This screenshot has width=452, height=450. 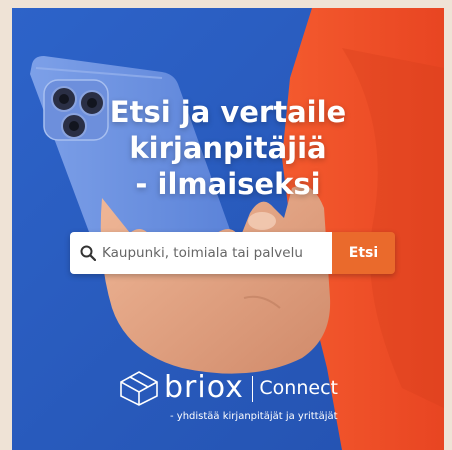 What do you see at coordinates (298, 388) in the screenshot?
I see `product-name: Connect` at bounding box center [298, 388].